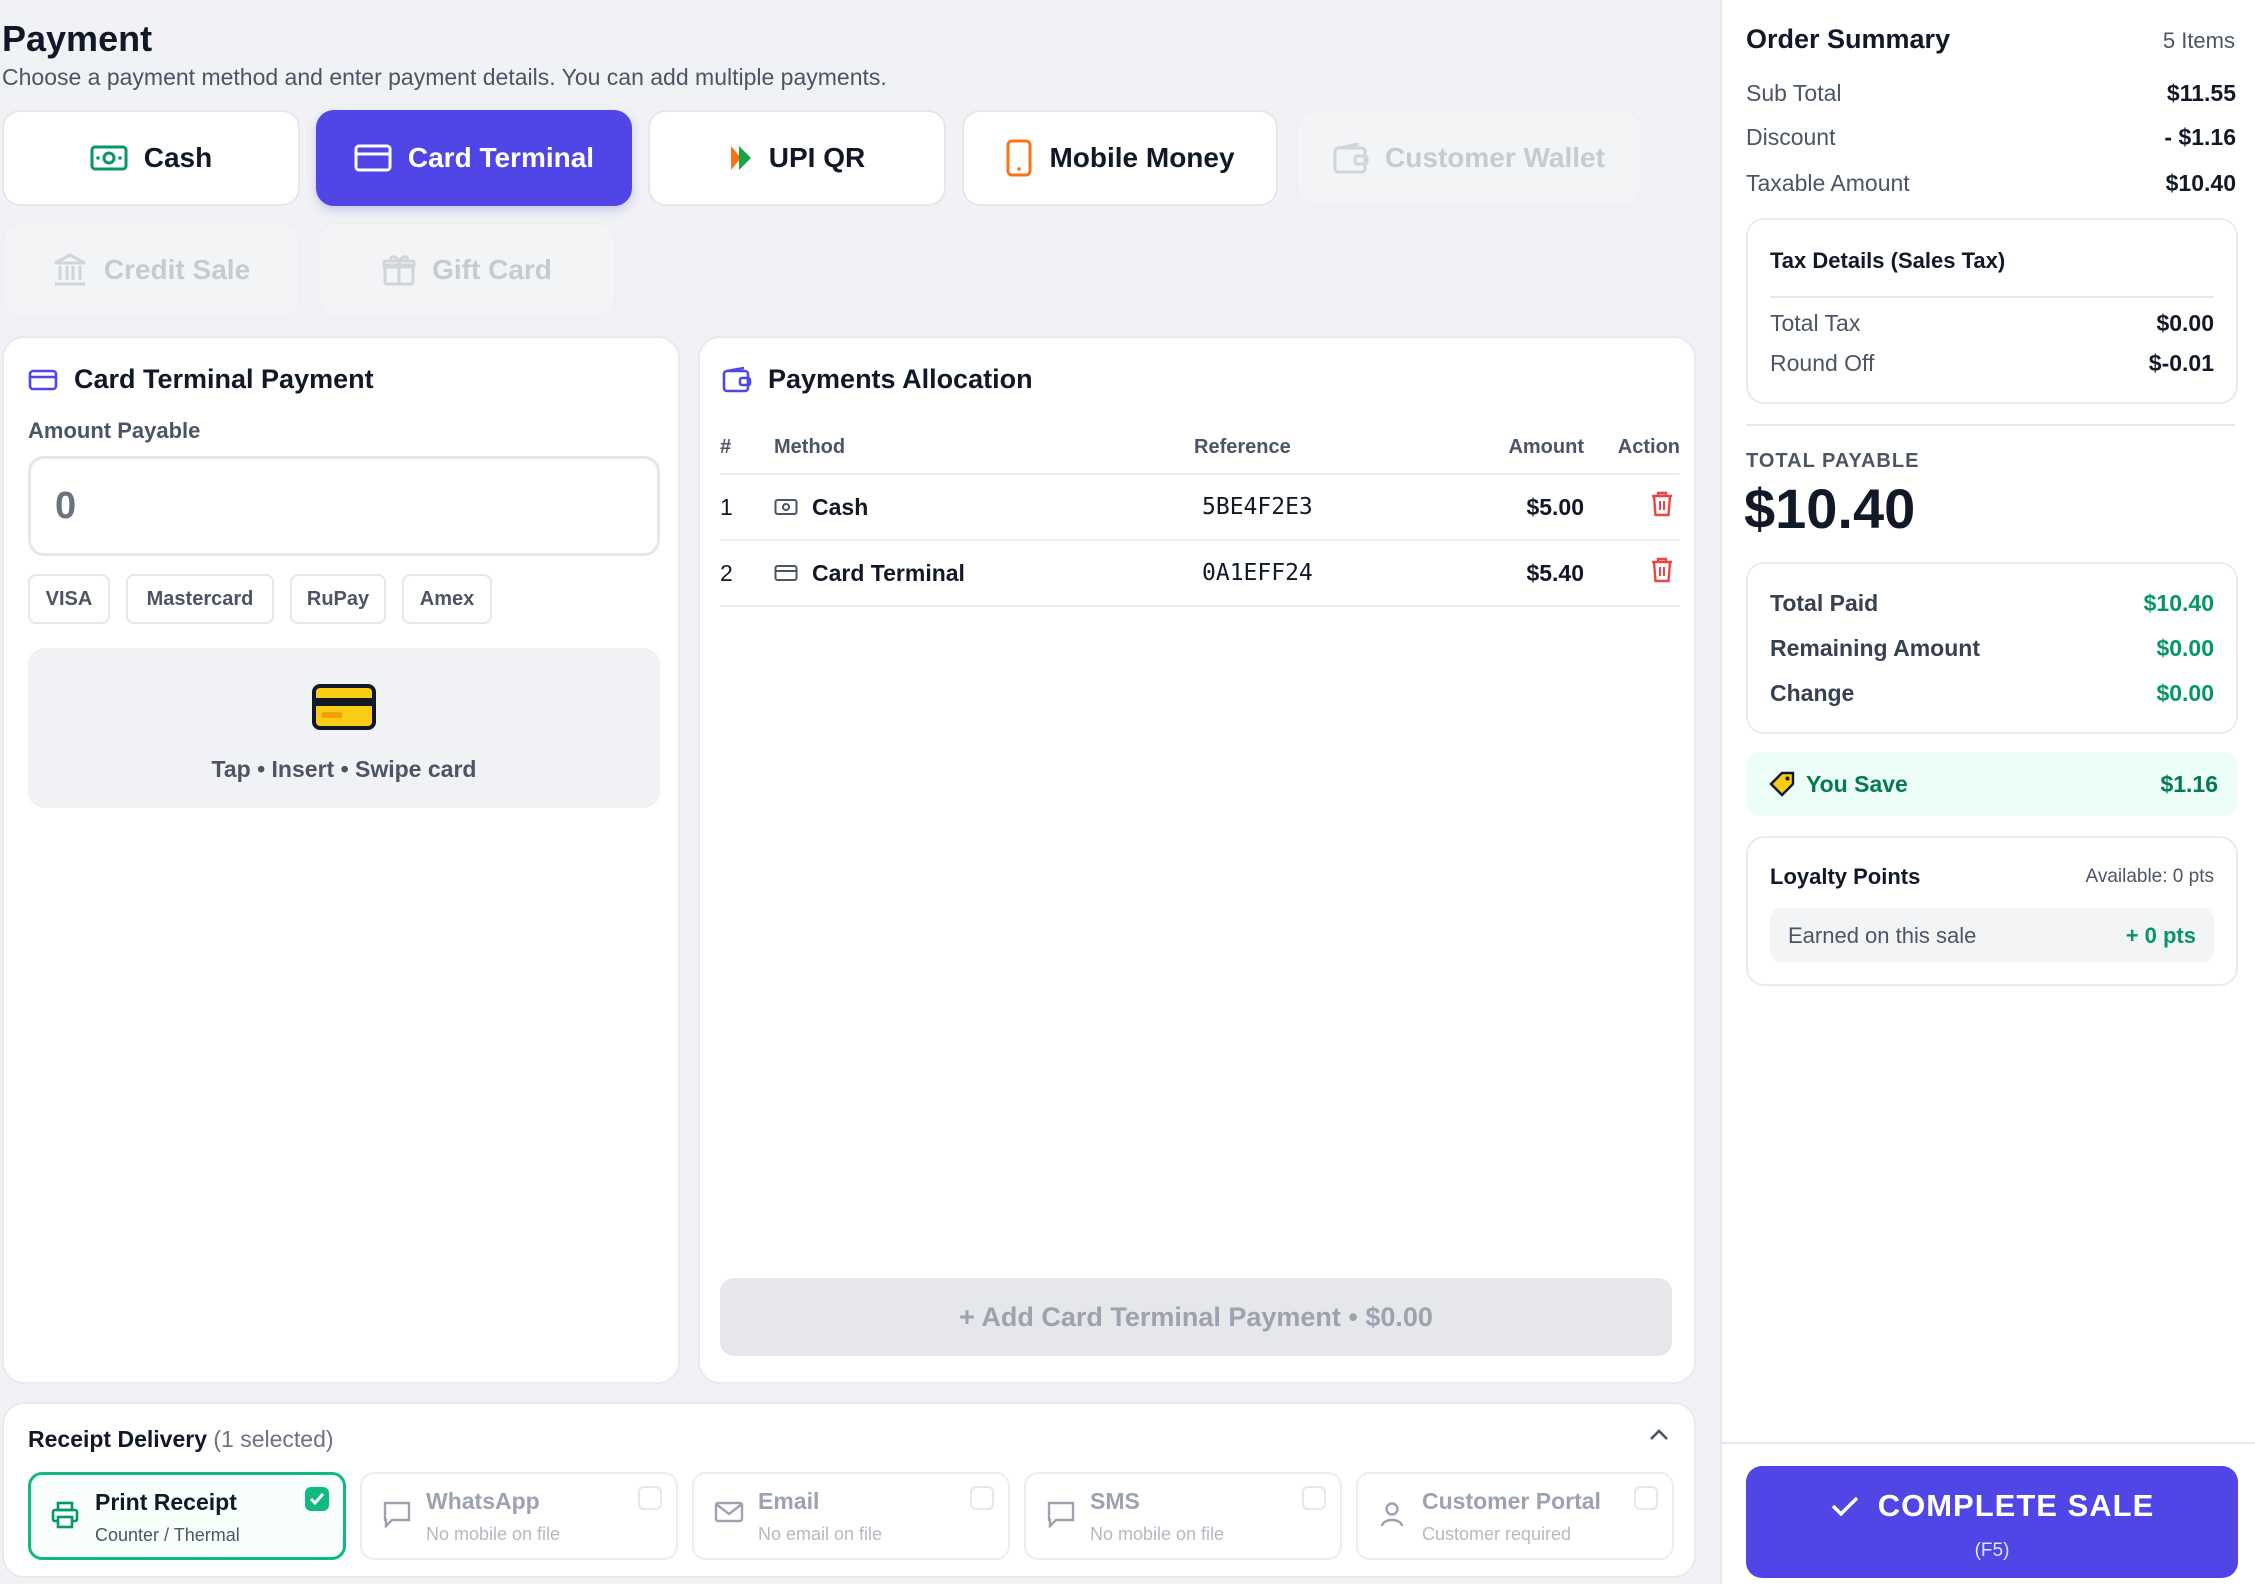 Image resolution: width=2255 pixels, height=1584 pixels. Describe the element at coordinates (1183, 1516) in the screenshot. I see `receipt-option-sms: SMS No mobile on file` at that location.